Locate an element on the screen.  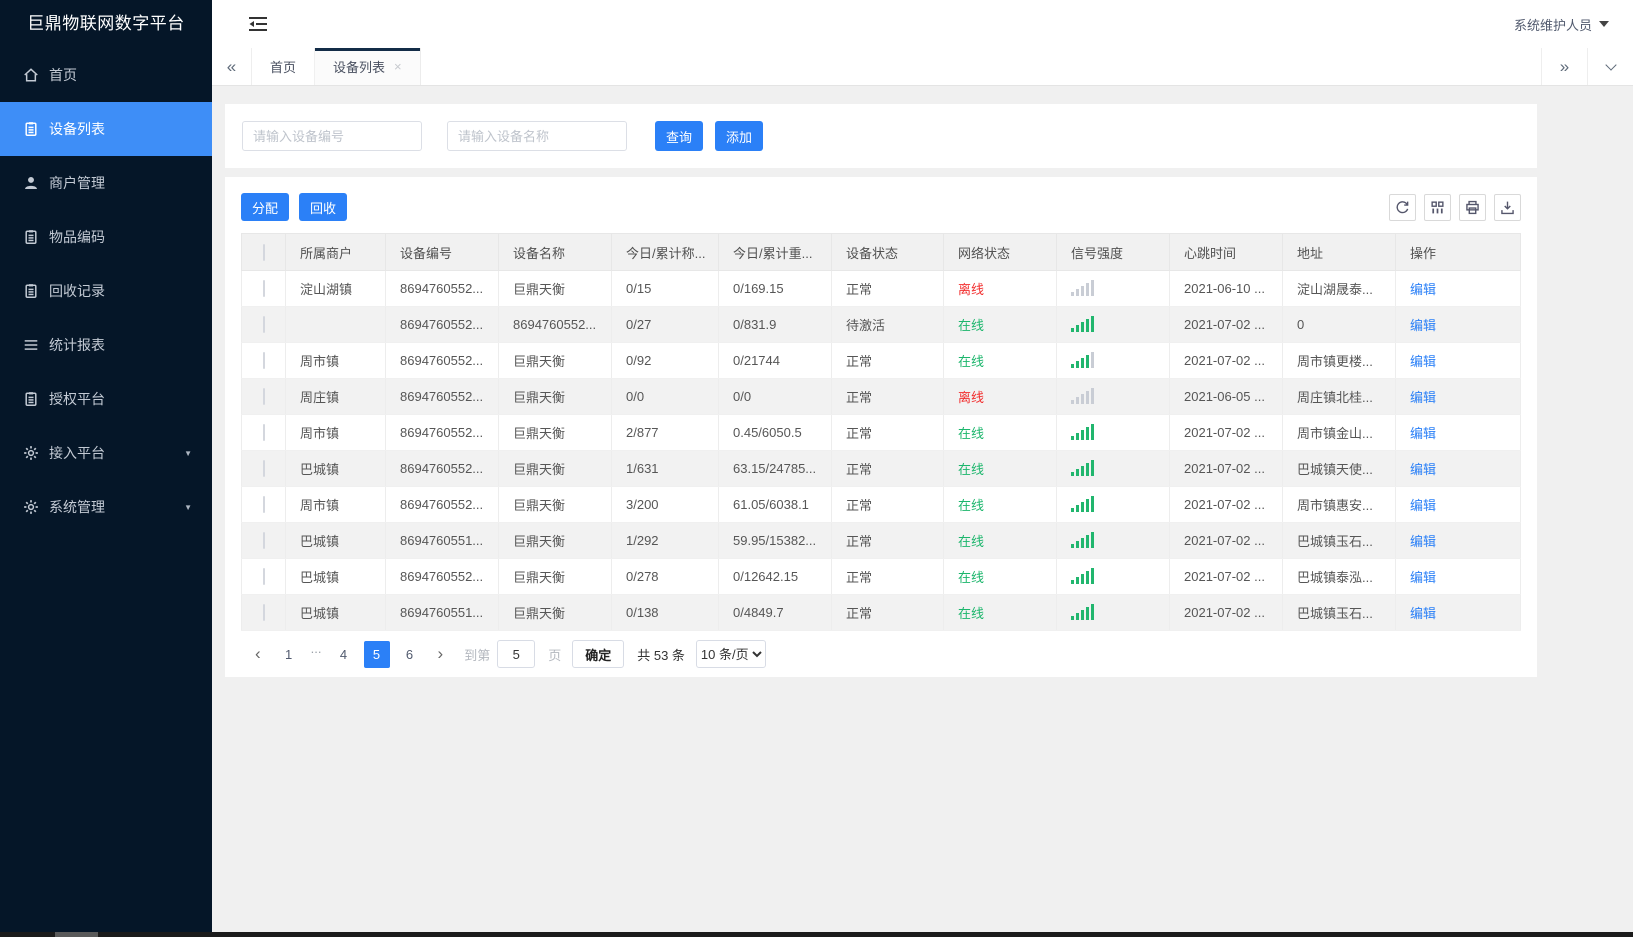
chevron-down-icon is located at coordinates (1604, 24).